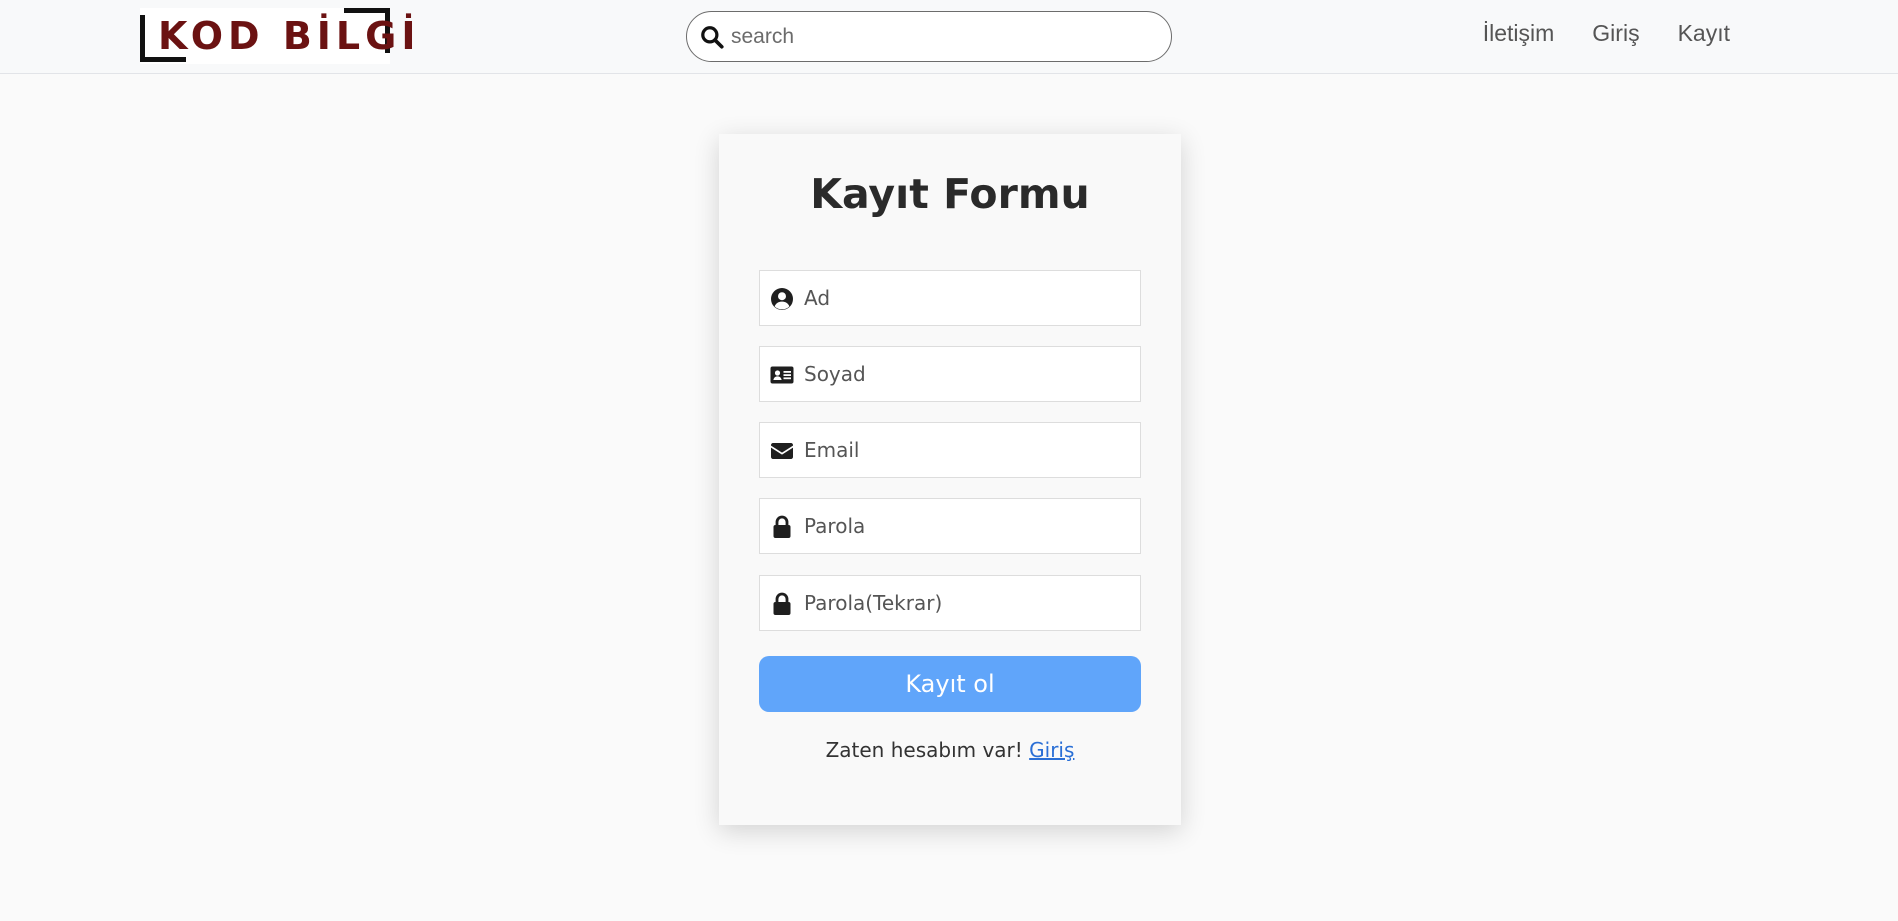 This screenshot has height=921, width=1898. Describe the element at coordinates (964, 374) in the screenshot. I see `last-name-input` at that location.